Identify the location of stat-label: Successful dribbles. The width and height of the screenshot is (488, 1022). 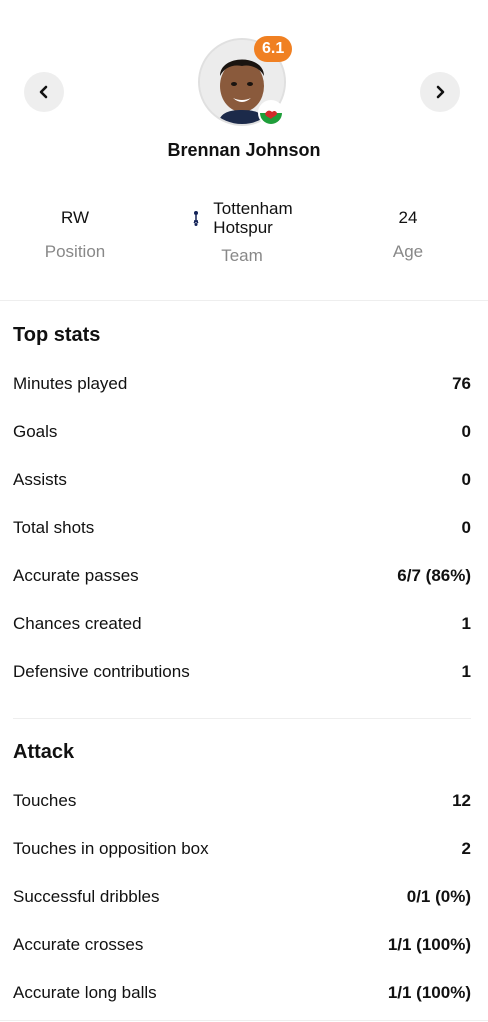
(86, 896).